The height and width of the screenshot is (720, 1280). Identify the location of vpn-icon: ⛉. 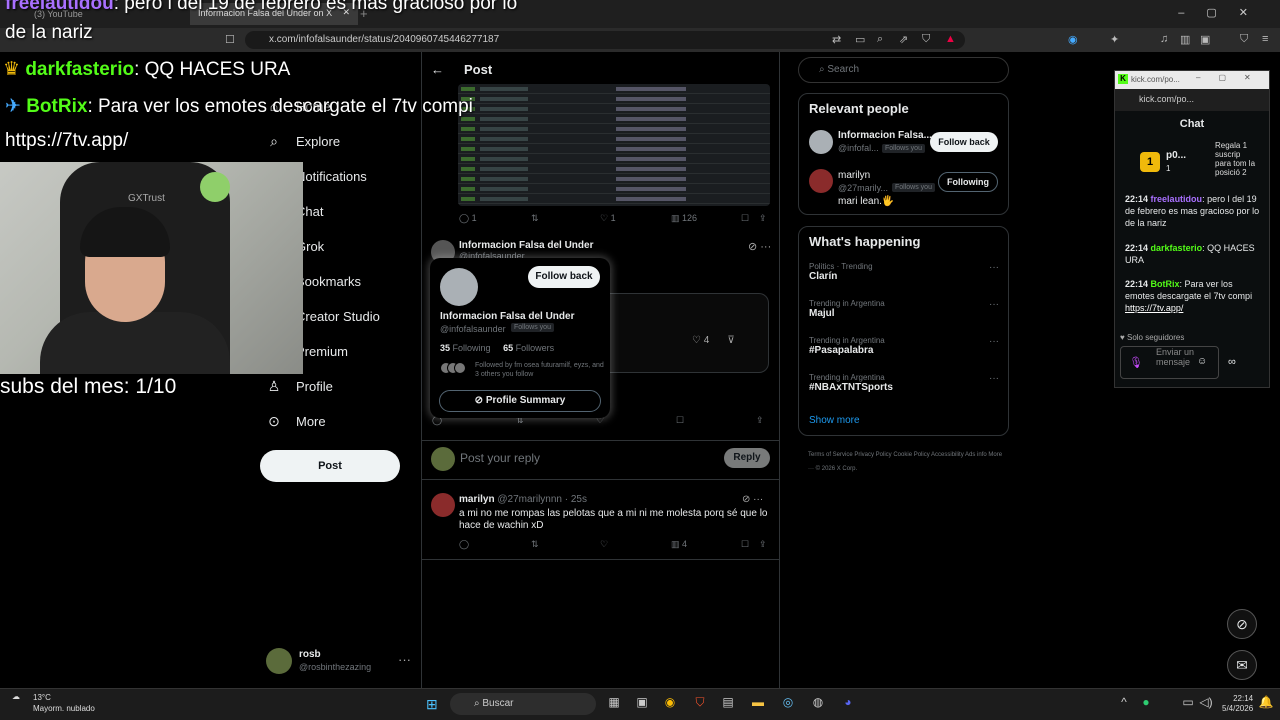
(1244, 39).